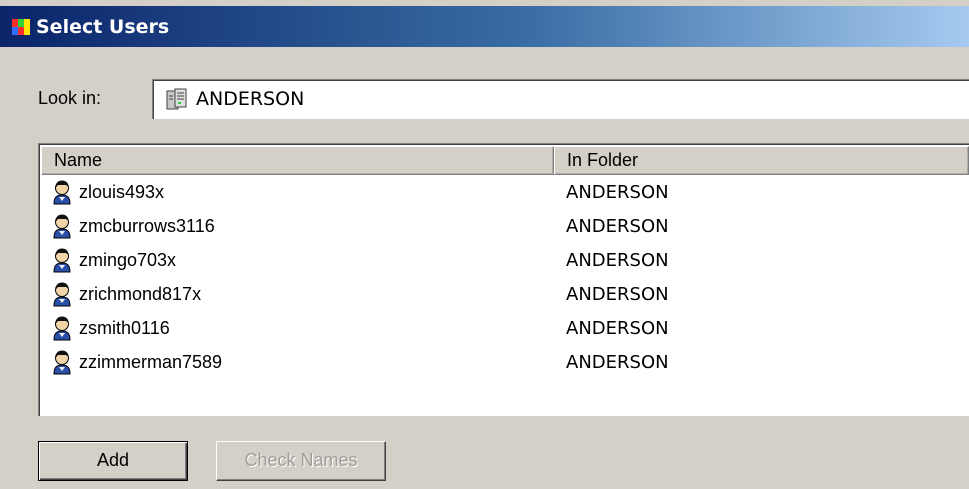  Describe the element at coordinates (297, 260) in the screenshot. I see `user-name-cell: zmingo703x` at that location.